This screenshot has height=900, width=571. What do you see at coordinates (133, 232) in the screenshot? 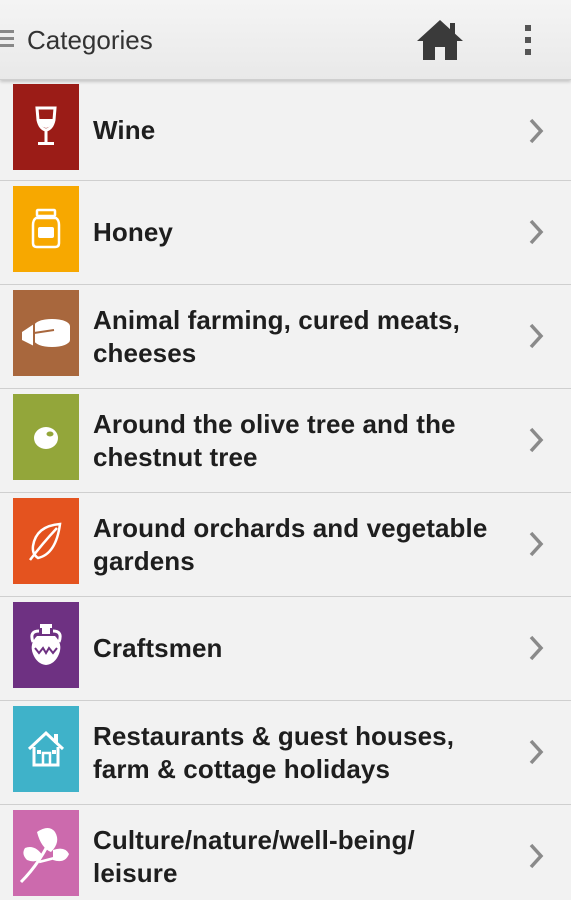
I see `category-label: Honey` at bounding box center [133, 232].